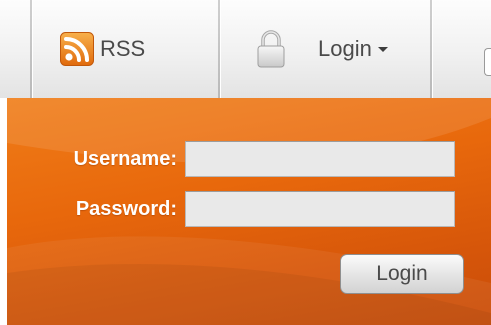  I want to click on rss-toolbar-button: RSS, so click(124, 49).